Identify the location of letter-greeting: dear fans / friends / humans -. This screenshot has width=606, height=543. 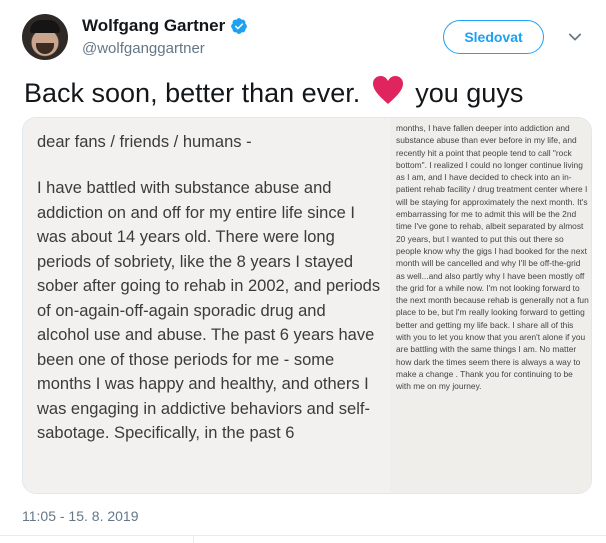
(144, 142).